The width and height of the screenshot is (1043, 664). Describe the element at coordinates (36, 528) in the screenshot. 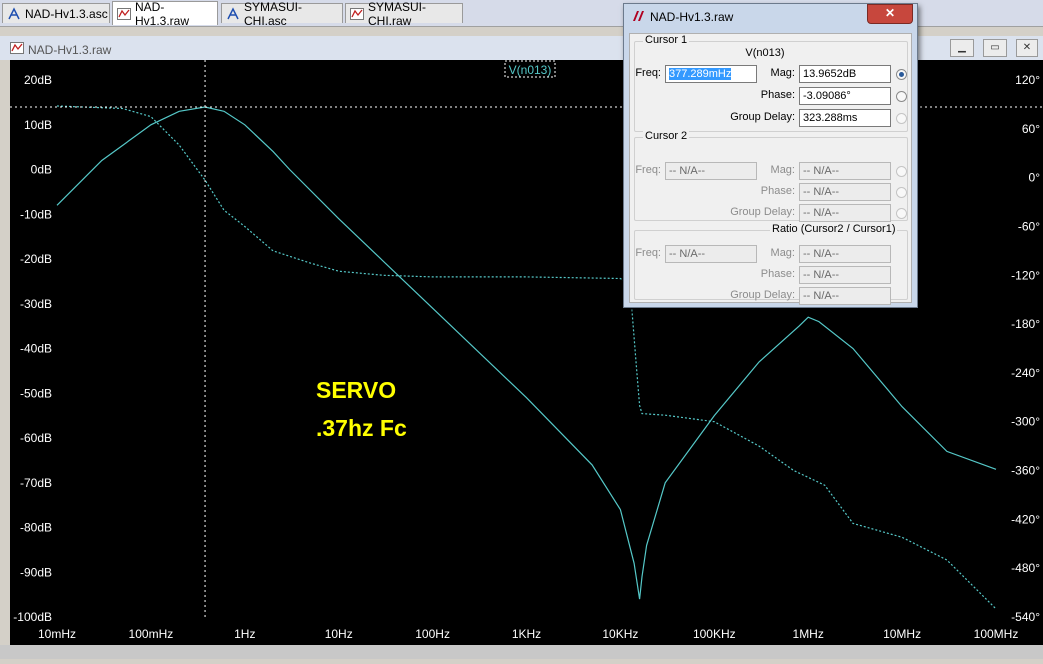

I see `y-tick-label-left: -80dB` at that location.